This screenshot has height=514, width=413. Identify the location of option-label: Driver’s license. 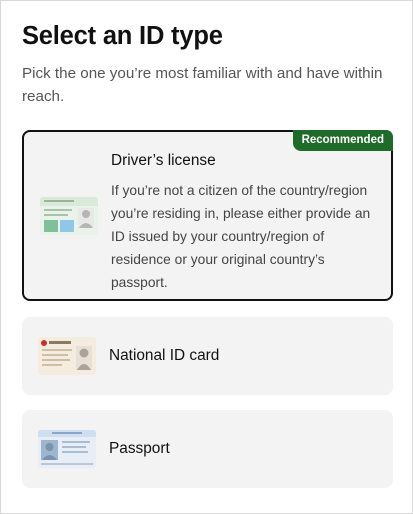
(163, 160).